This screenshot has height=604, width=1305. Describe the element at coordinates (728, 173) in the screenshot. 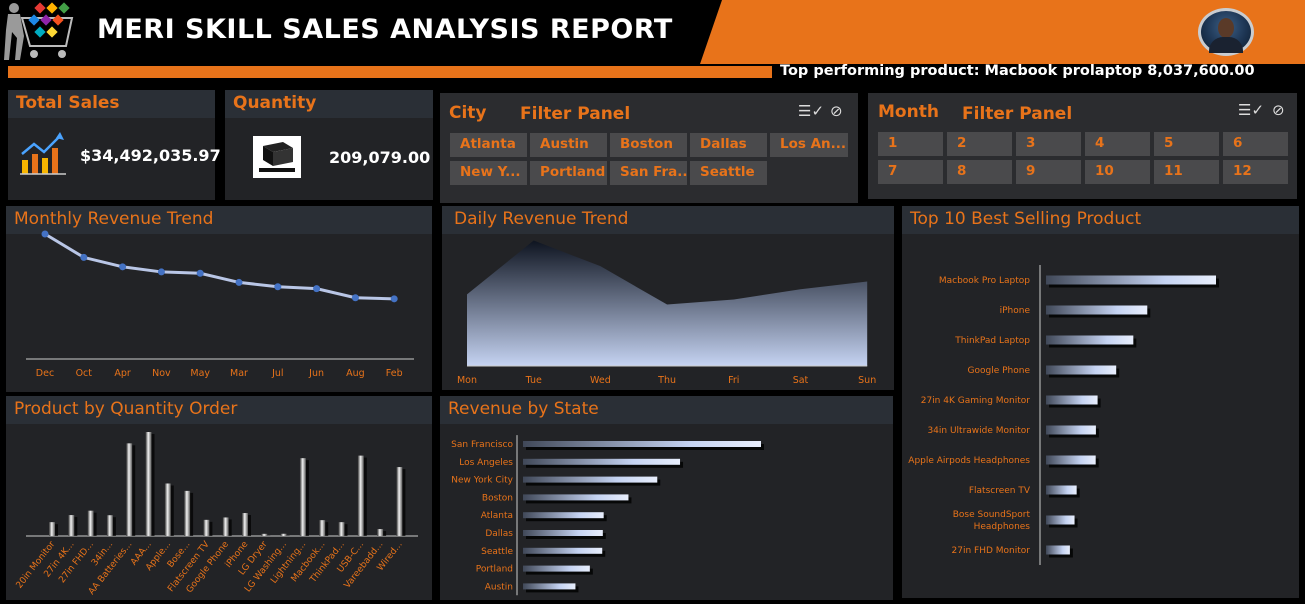

I see `city-option-seattle: Seattle` at that location.